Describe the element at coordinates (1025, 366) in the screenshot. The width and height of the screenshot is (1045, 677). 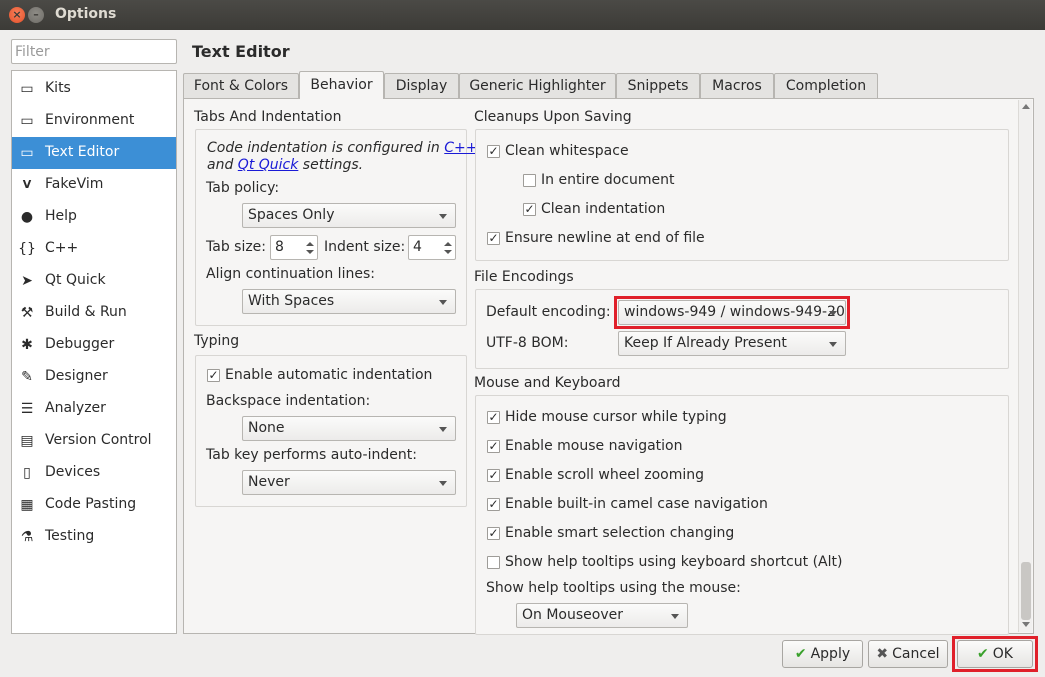
I see `panel-scrollbar` at that location.